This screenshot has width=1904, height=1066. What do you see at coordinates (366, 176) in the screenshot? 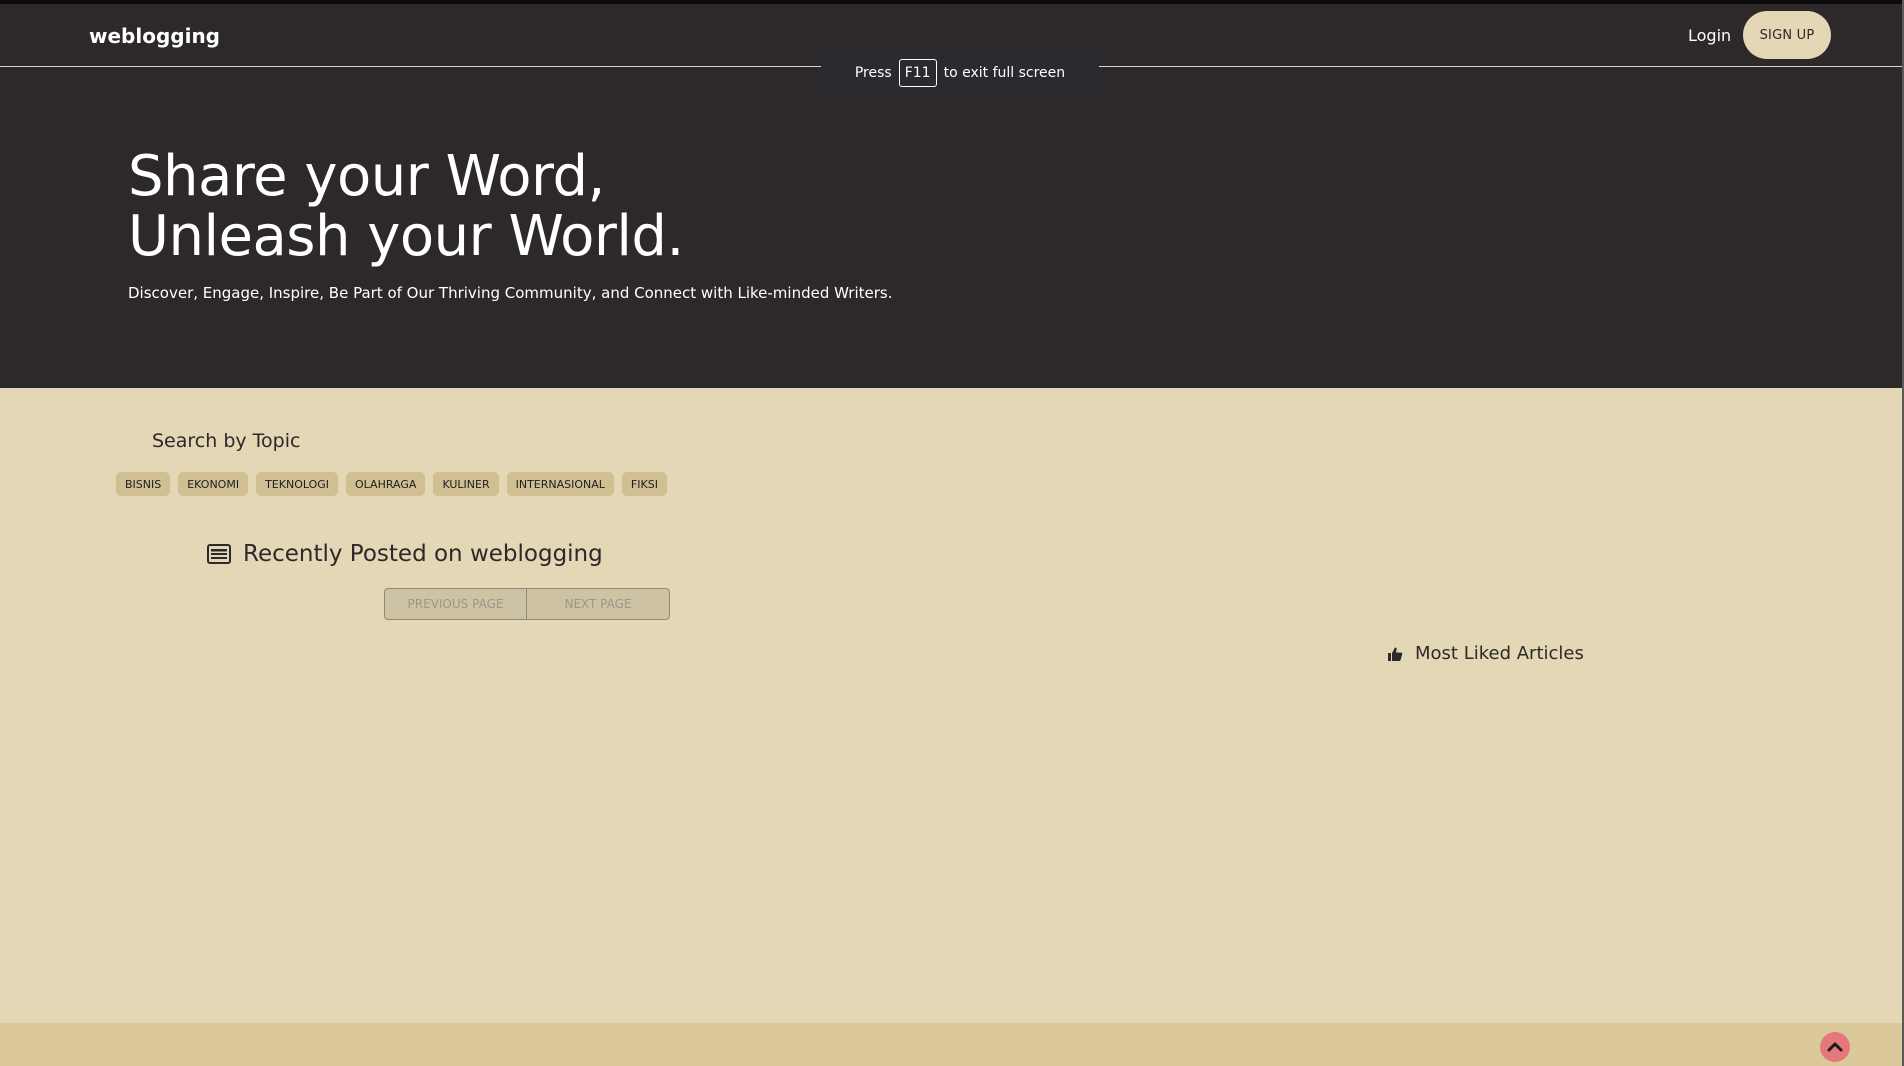
I see `hero-title-line-1: Share your Word,` at bounding box center [366, 176].